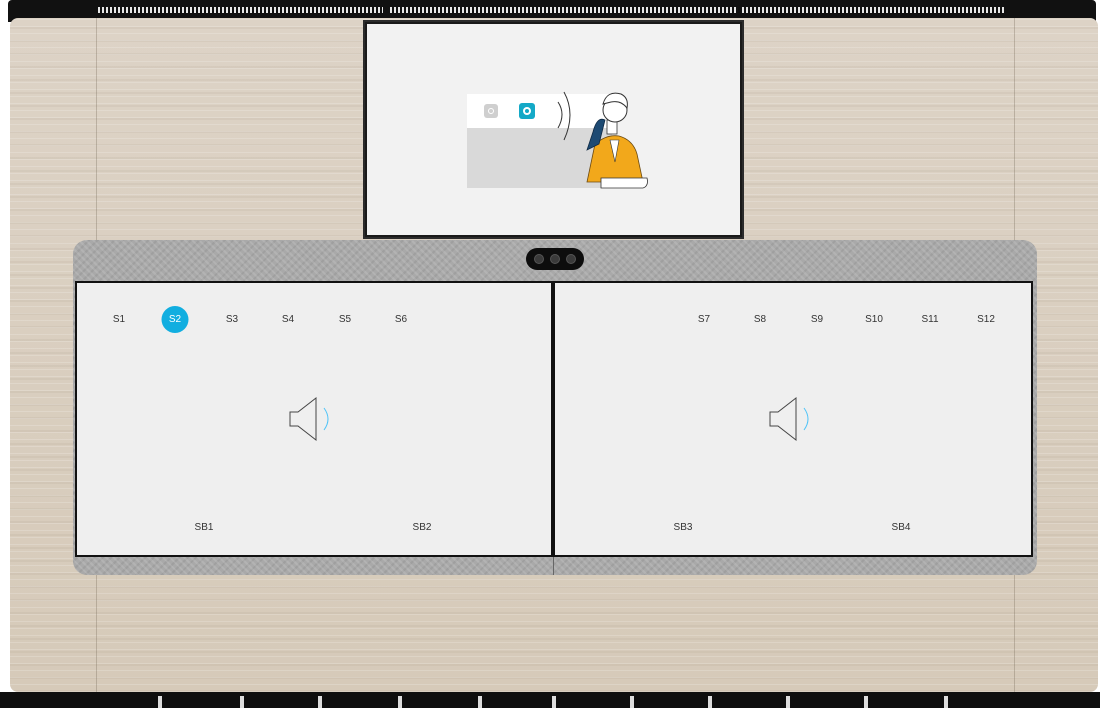  Describe the element at coordinates (288, 320) in the screenshot. I see `seat-s4: S4` at that location.